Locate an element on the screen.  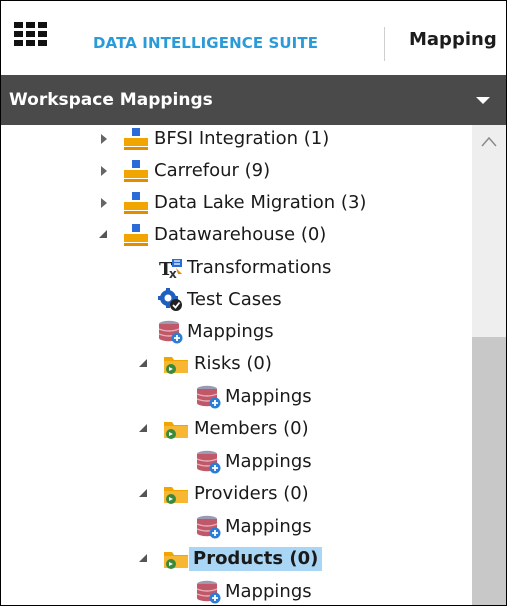
tree-node-label: Providers (0) is located at coordinates (251, 493).